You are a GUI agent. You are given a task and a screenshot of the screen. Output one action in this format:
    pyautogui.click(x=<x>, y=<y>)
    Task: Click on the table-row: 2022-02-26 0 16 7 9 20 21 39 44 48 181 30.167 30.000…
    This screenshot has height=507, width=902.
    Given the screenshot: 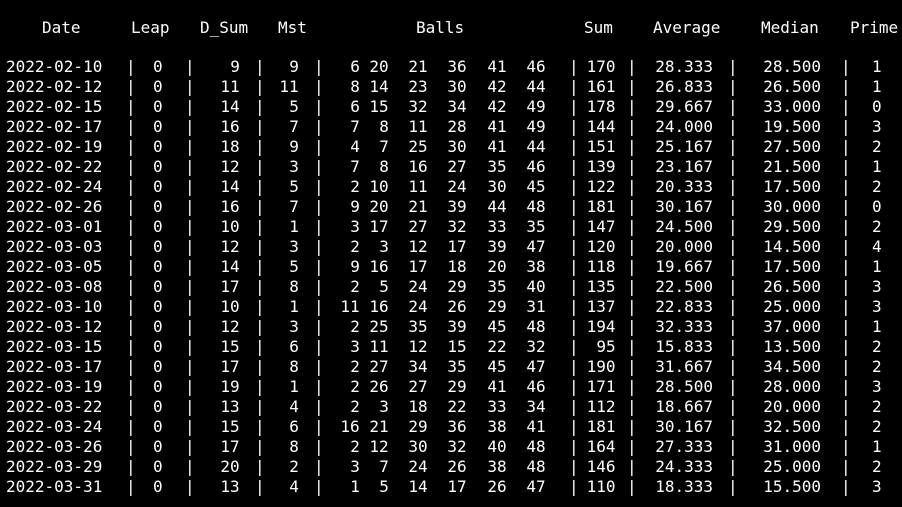 What is the action you would take?
    pyautogui.click(x=451, y=207)
    